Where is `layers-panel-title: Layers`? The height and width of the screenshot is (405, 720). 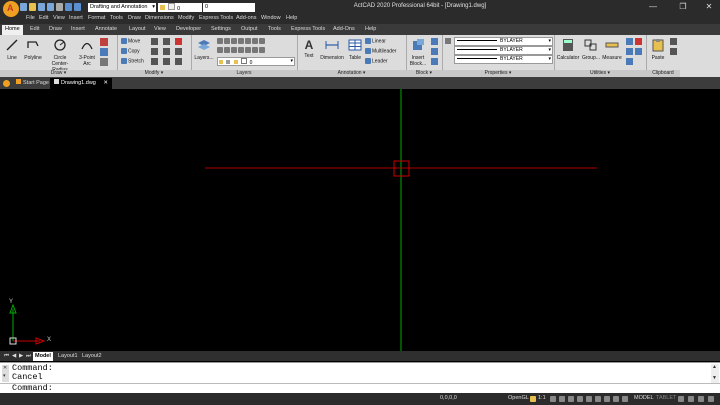 layers-panel-title: Layers is located at coordinates (244, 73).